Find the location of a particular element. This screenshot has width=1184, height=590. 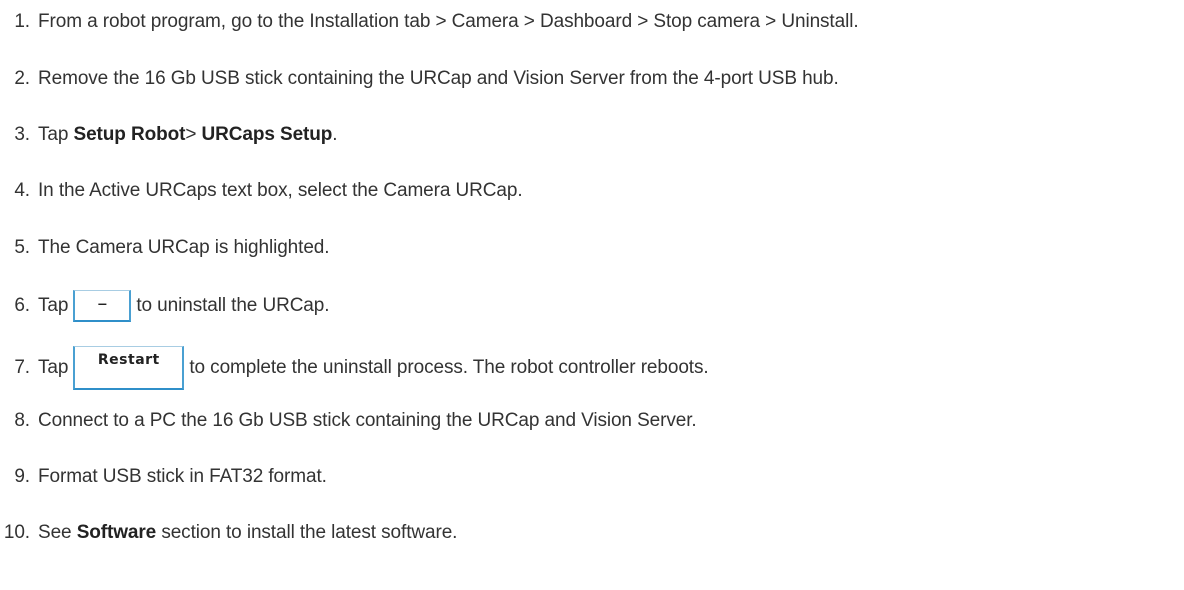

list-item: 6. Tap – to uninstall the URCap. is located at coordinates (165, 306).